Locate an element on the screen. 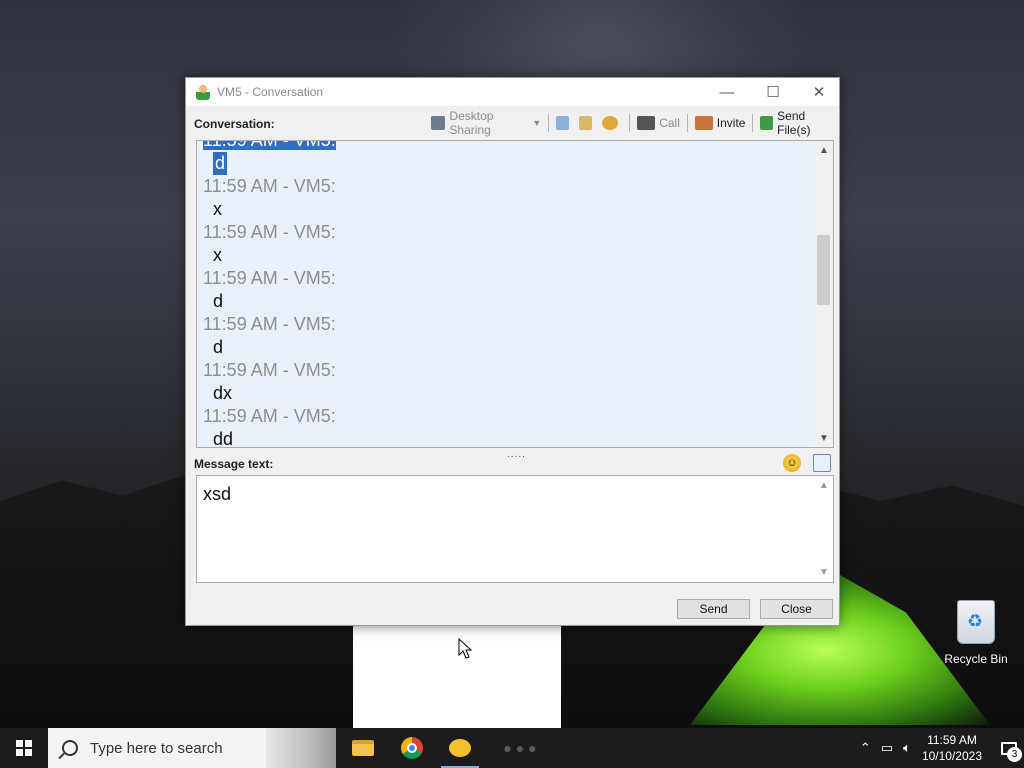  start-button is located at coordinates (24, 748).